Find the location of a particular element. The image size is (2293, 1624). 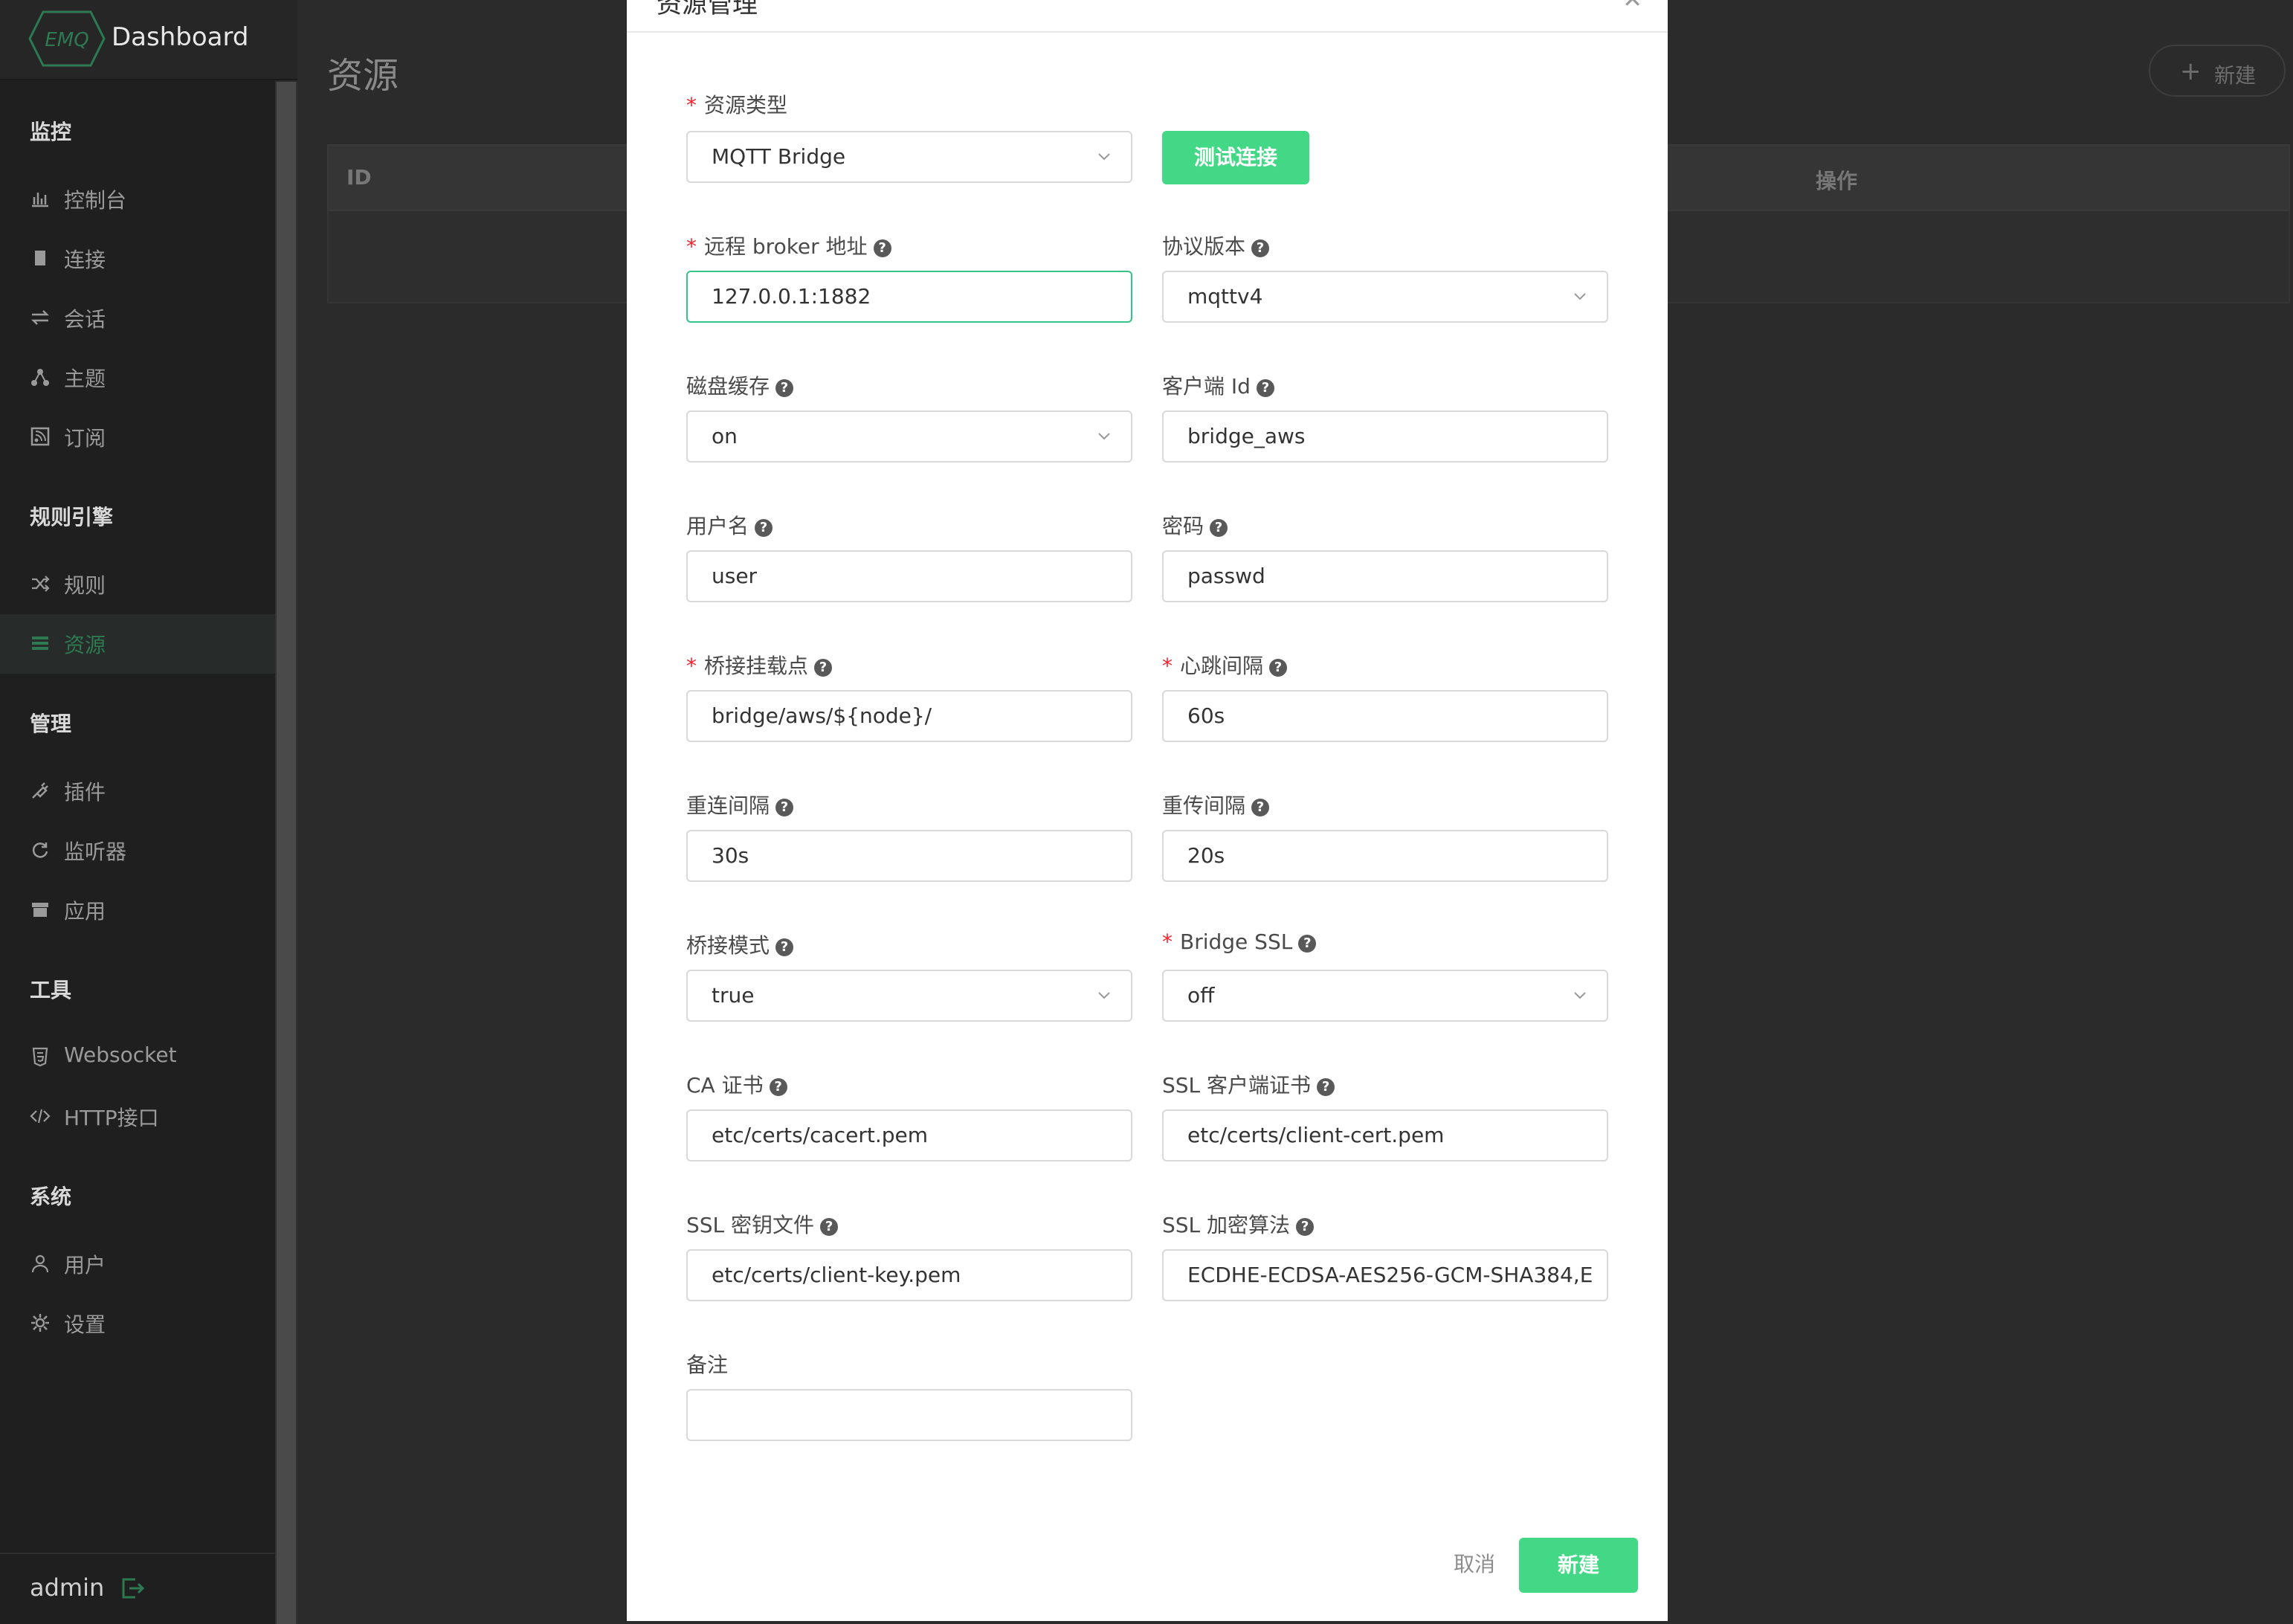

ciphers-label: SSL 加密算法? is located at coordinates (1238, 1224).